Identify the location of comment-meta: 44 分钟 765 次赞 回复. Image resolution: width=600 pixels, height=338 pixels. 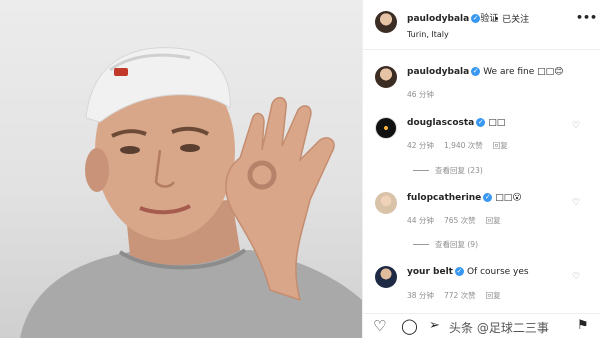
(459, 220).